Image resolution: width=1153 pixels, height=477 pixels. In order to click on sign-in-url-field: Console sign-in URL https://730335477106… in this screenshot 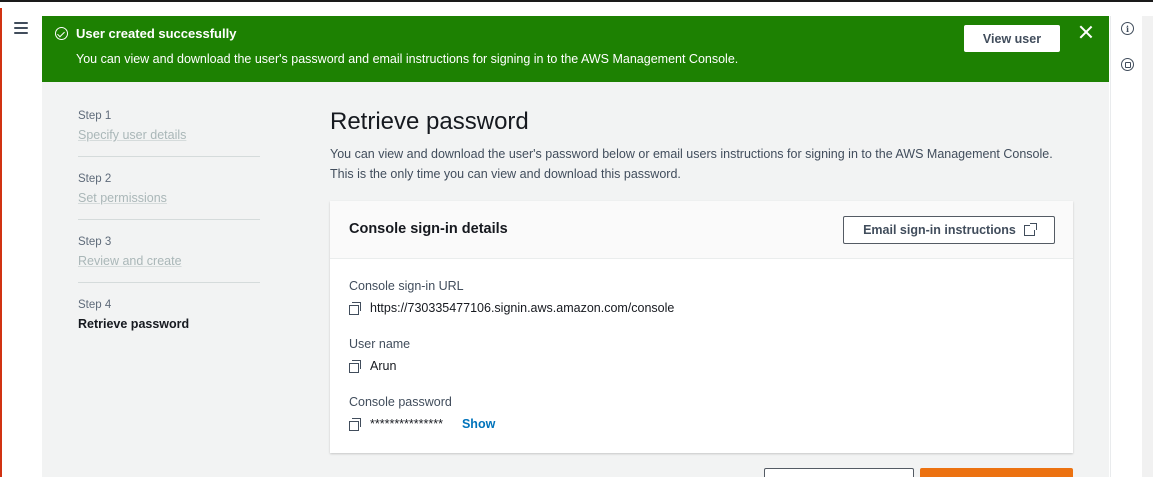, I will do `click(511, 297)`.